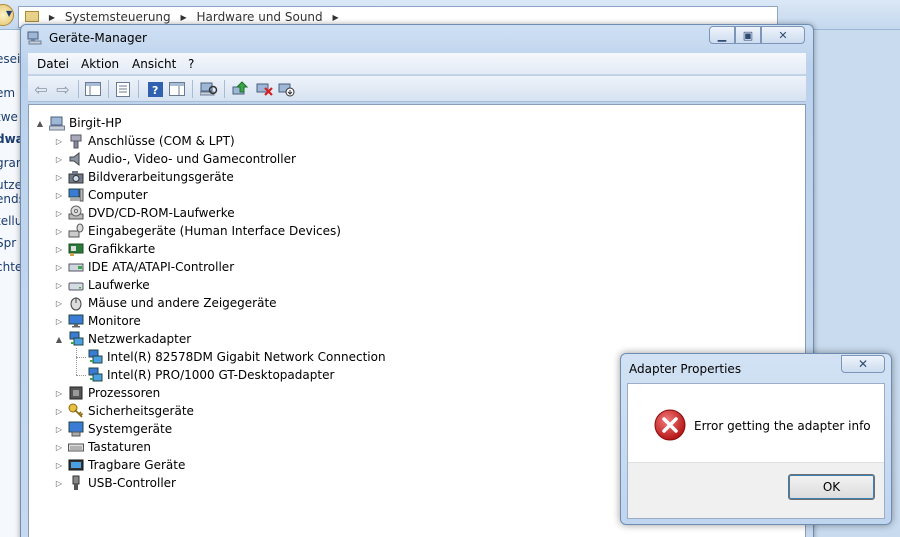 The image size is (900, 537). Describe the element at coordinates (53, 64) in the screenshot. I see `menu-datei: Datei` at that location.